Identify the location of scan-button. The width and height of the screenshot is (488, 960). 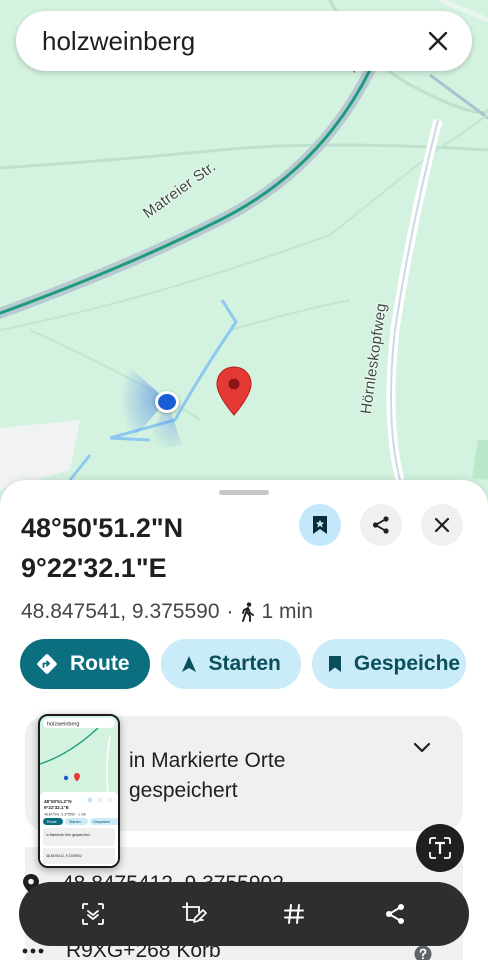
(93, 914).